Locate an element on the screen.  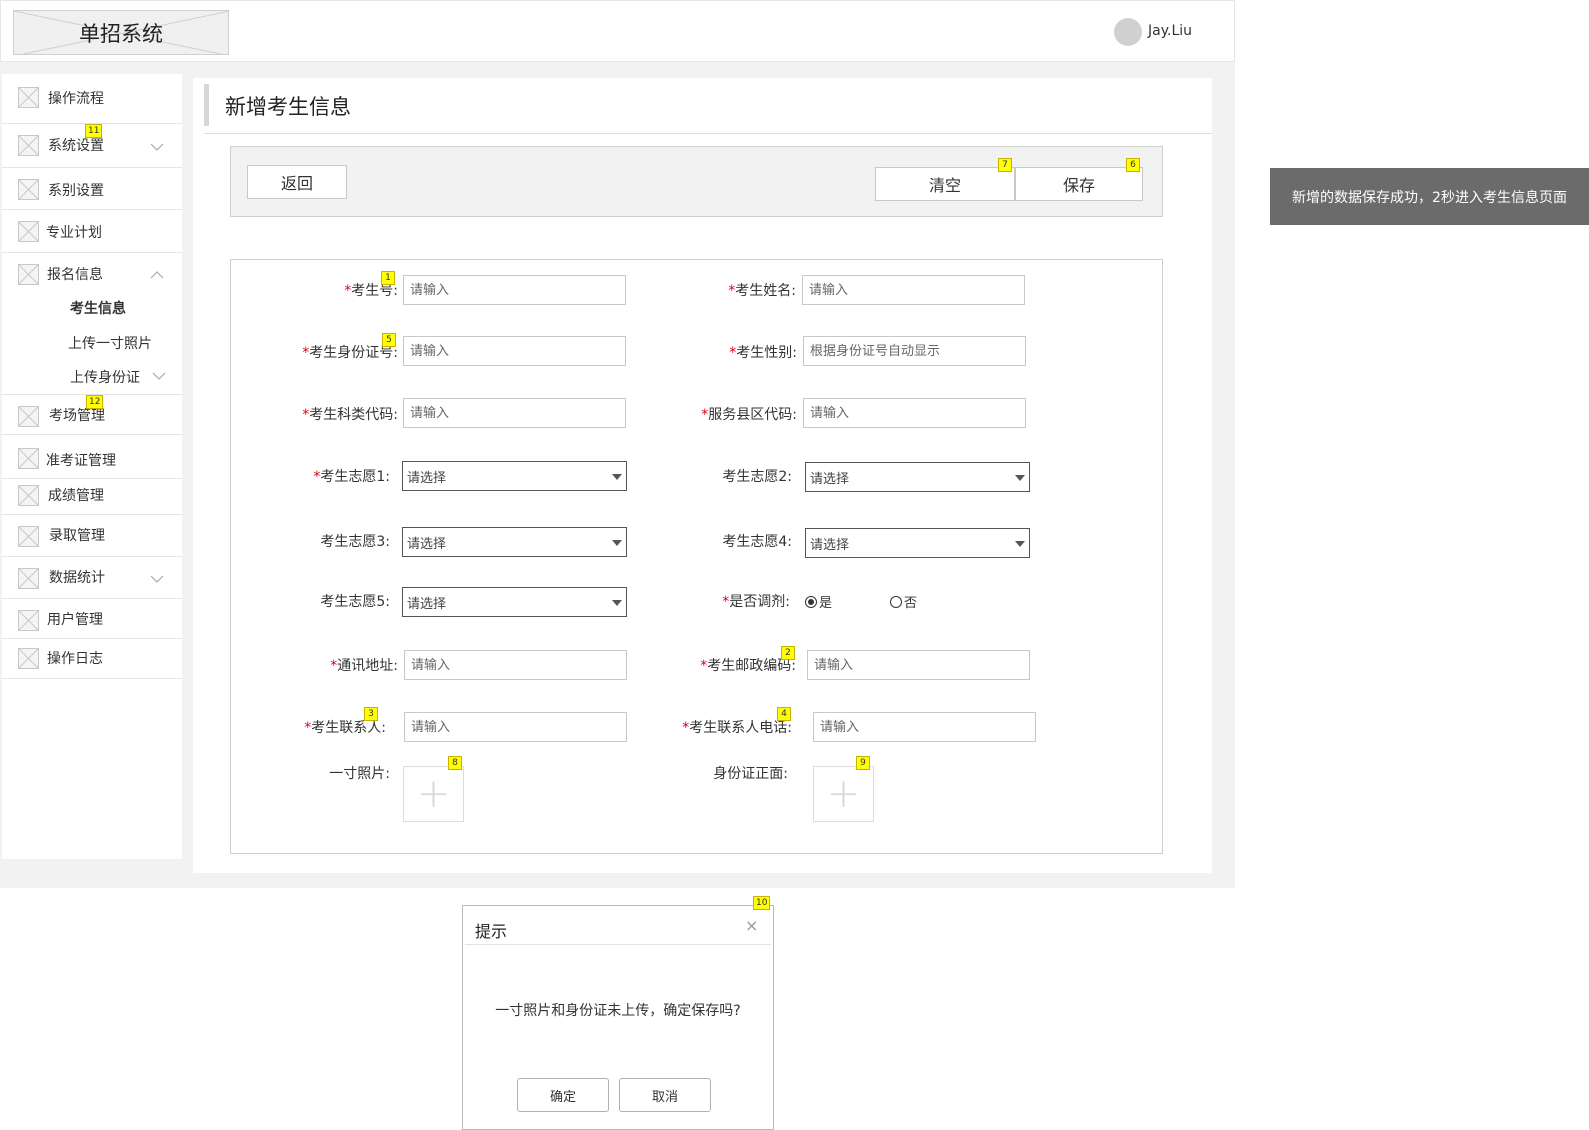
title-divider is located at coordinates (708, 133).